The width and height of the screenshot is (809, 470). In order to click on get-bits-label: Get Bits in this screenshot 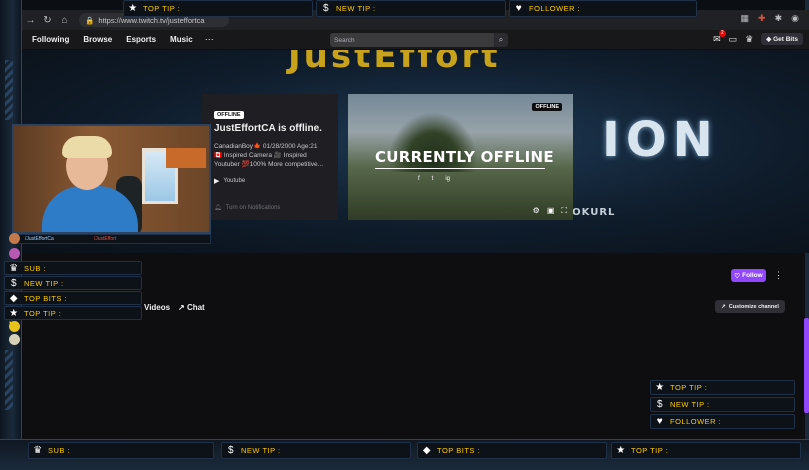, I will do `click(785, 39)`.